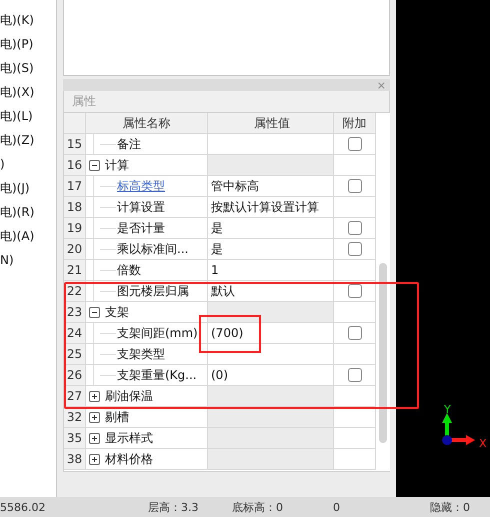  Describe the element at coordinates (271, 123) in the screenshot. I see `header-cell: 属性值` at that location.